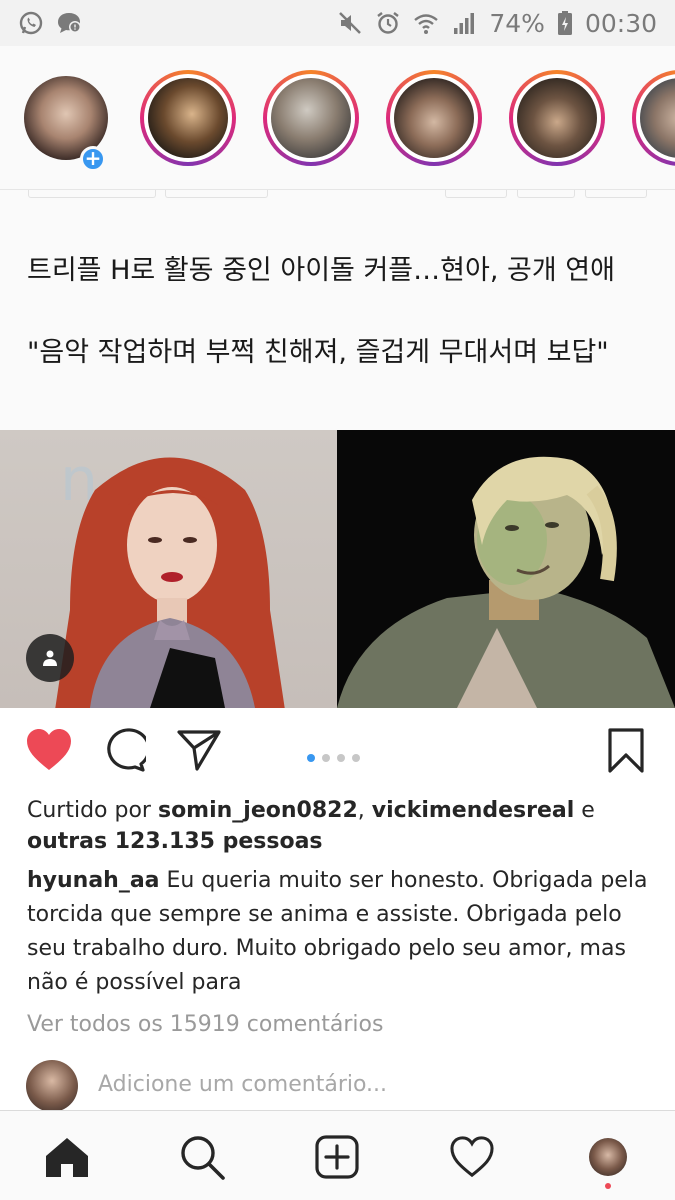 This screenshot has height=1200, width=675. I want to click on photo-man, so click(506, 569).